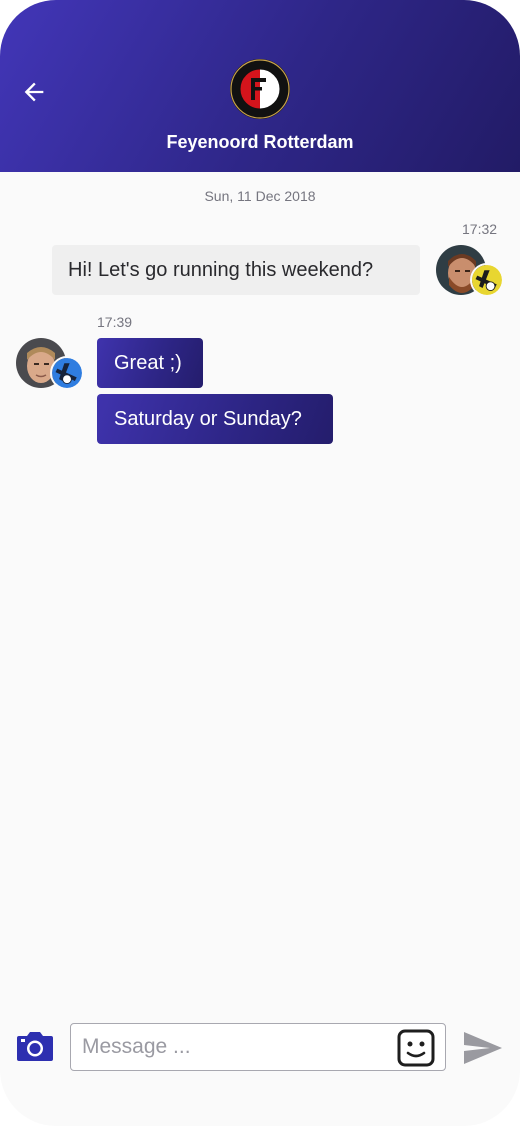 The image size is (520, 1126). What do you see at coordinates (231, 1047) in the screenshot?
I see `message-input` at bounding box center [231, 1047].